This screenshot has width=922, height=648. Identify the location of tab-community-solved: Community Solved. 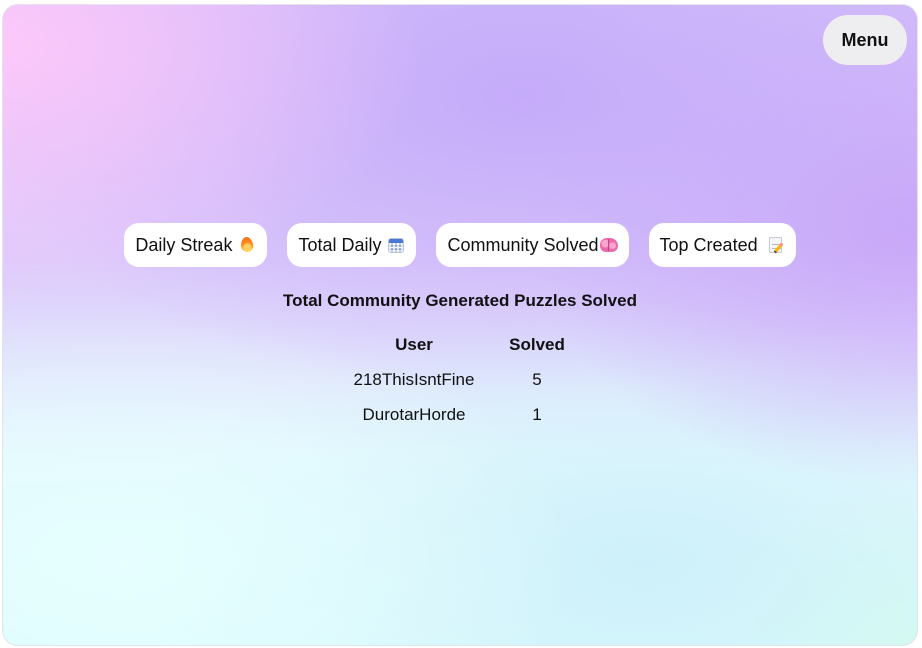
(532, 245).